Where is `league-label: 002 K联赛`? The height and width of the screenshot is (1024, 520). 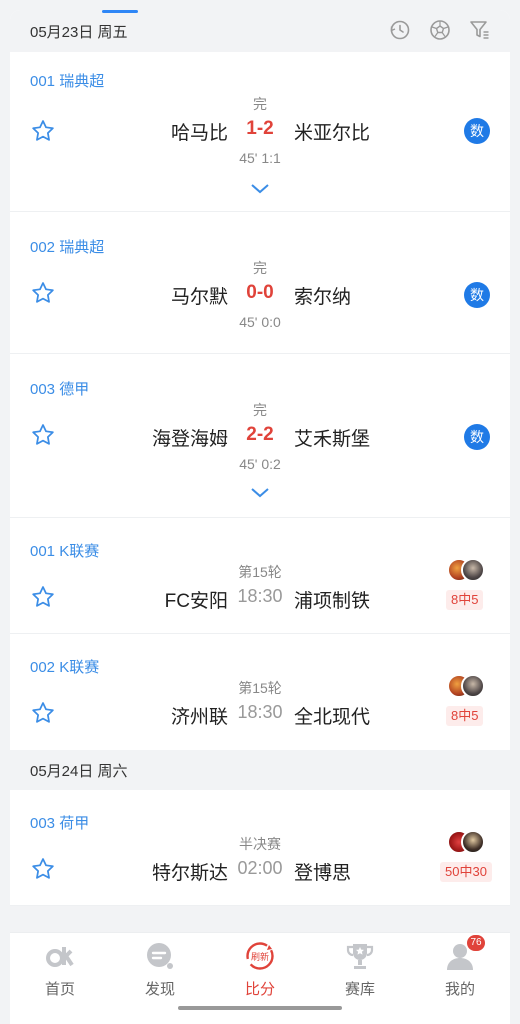
league-label: 002 K联赛 is located at coordinates (64, 666).